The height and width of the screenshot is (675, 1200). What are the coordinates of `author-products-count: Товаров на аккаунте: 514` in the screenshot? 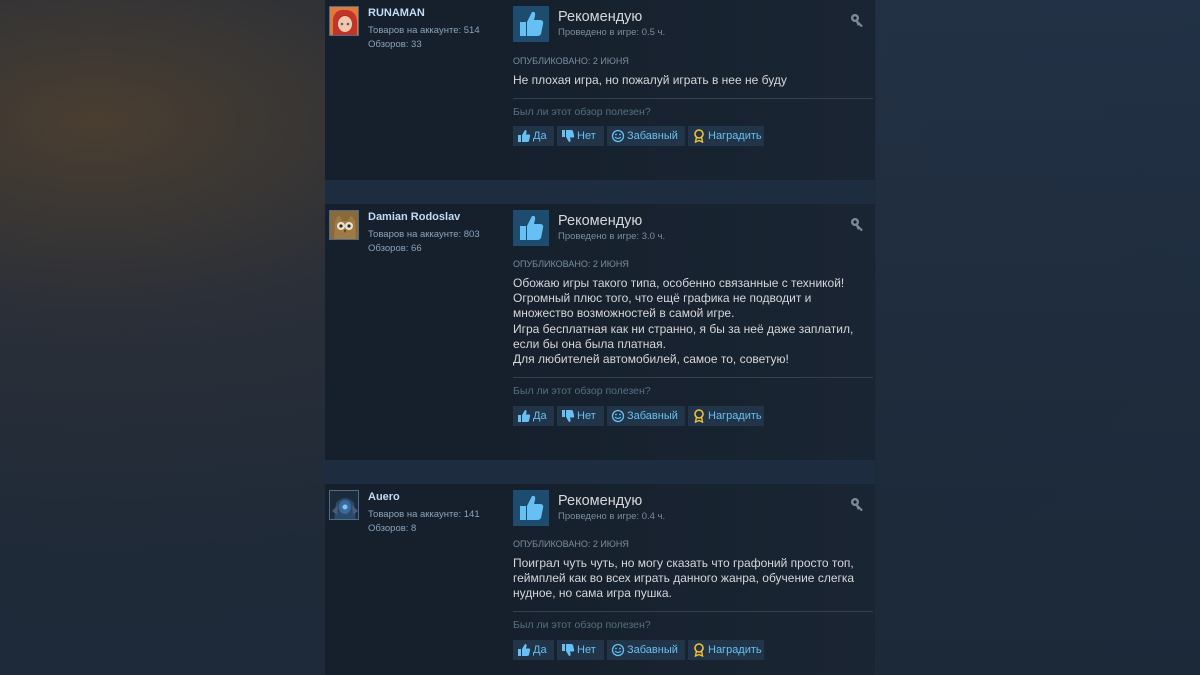 It's located at (424, 30).